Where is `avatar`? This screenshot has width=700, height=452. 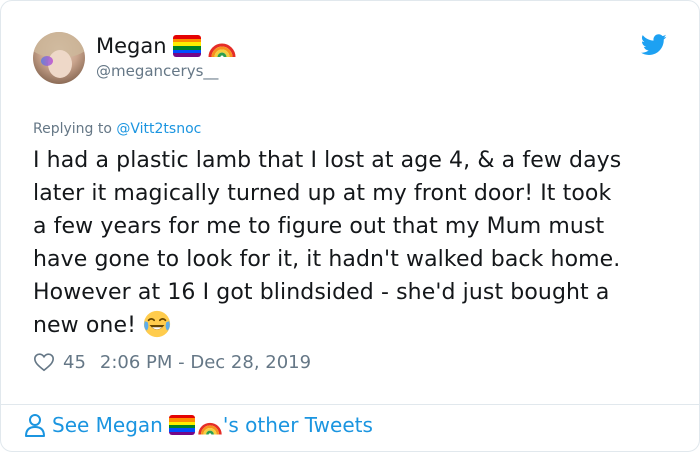
avatar is located at coordinates (59, 58).